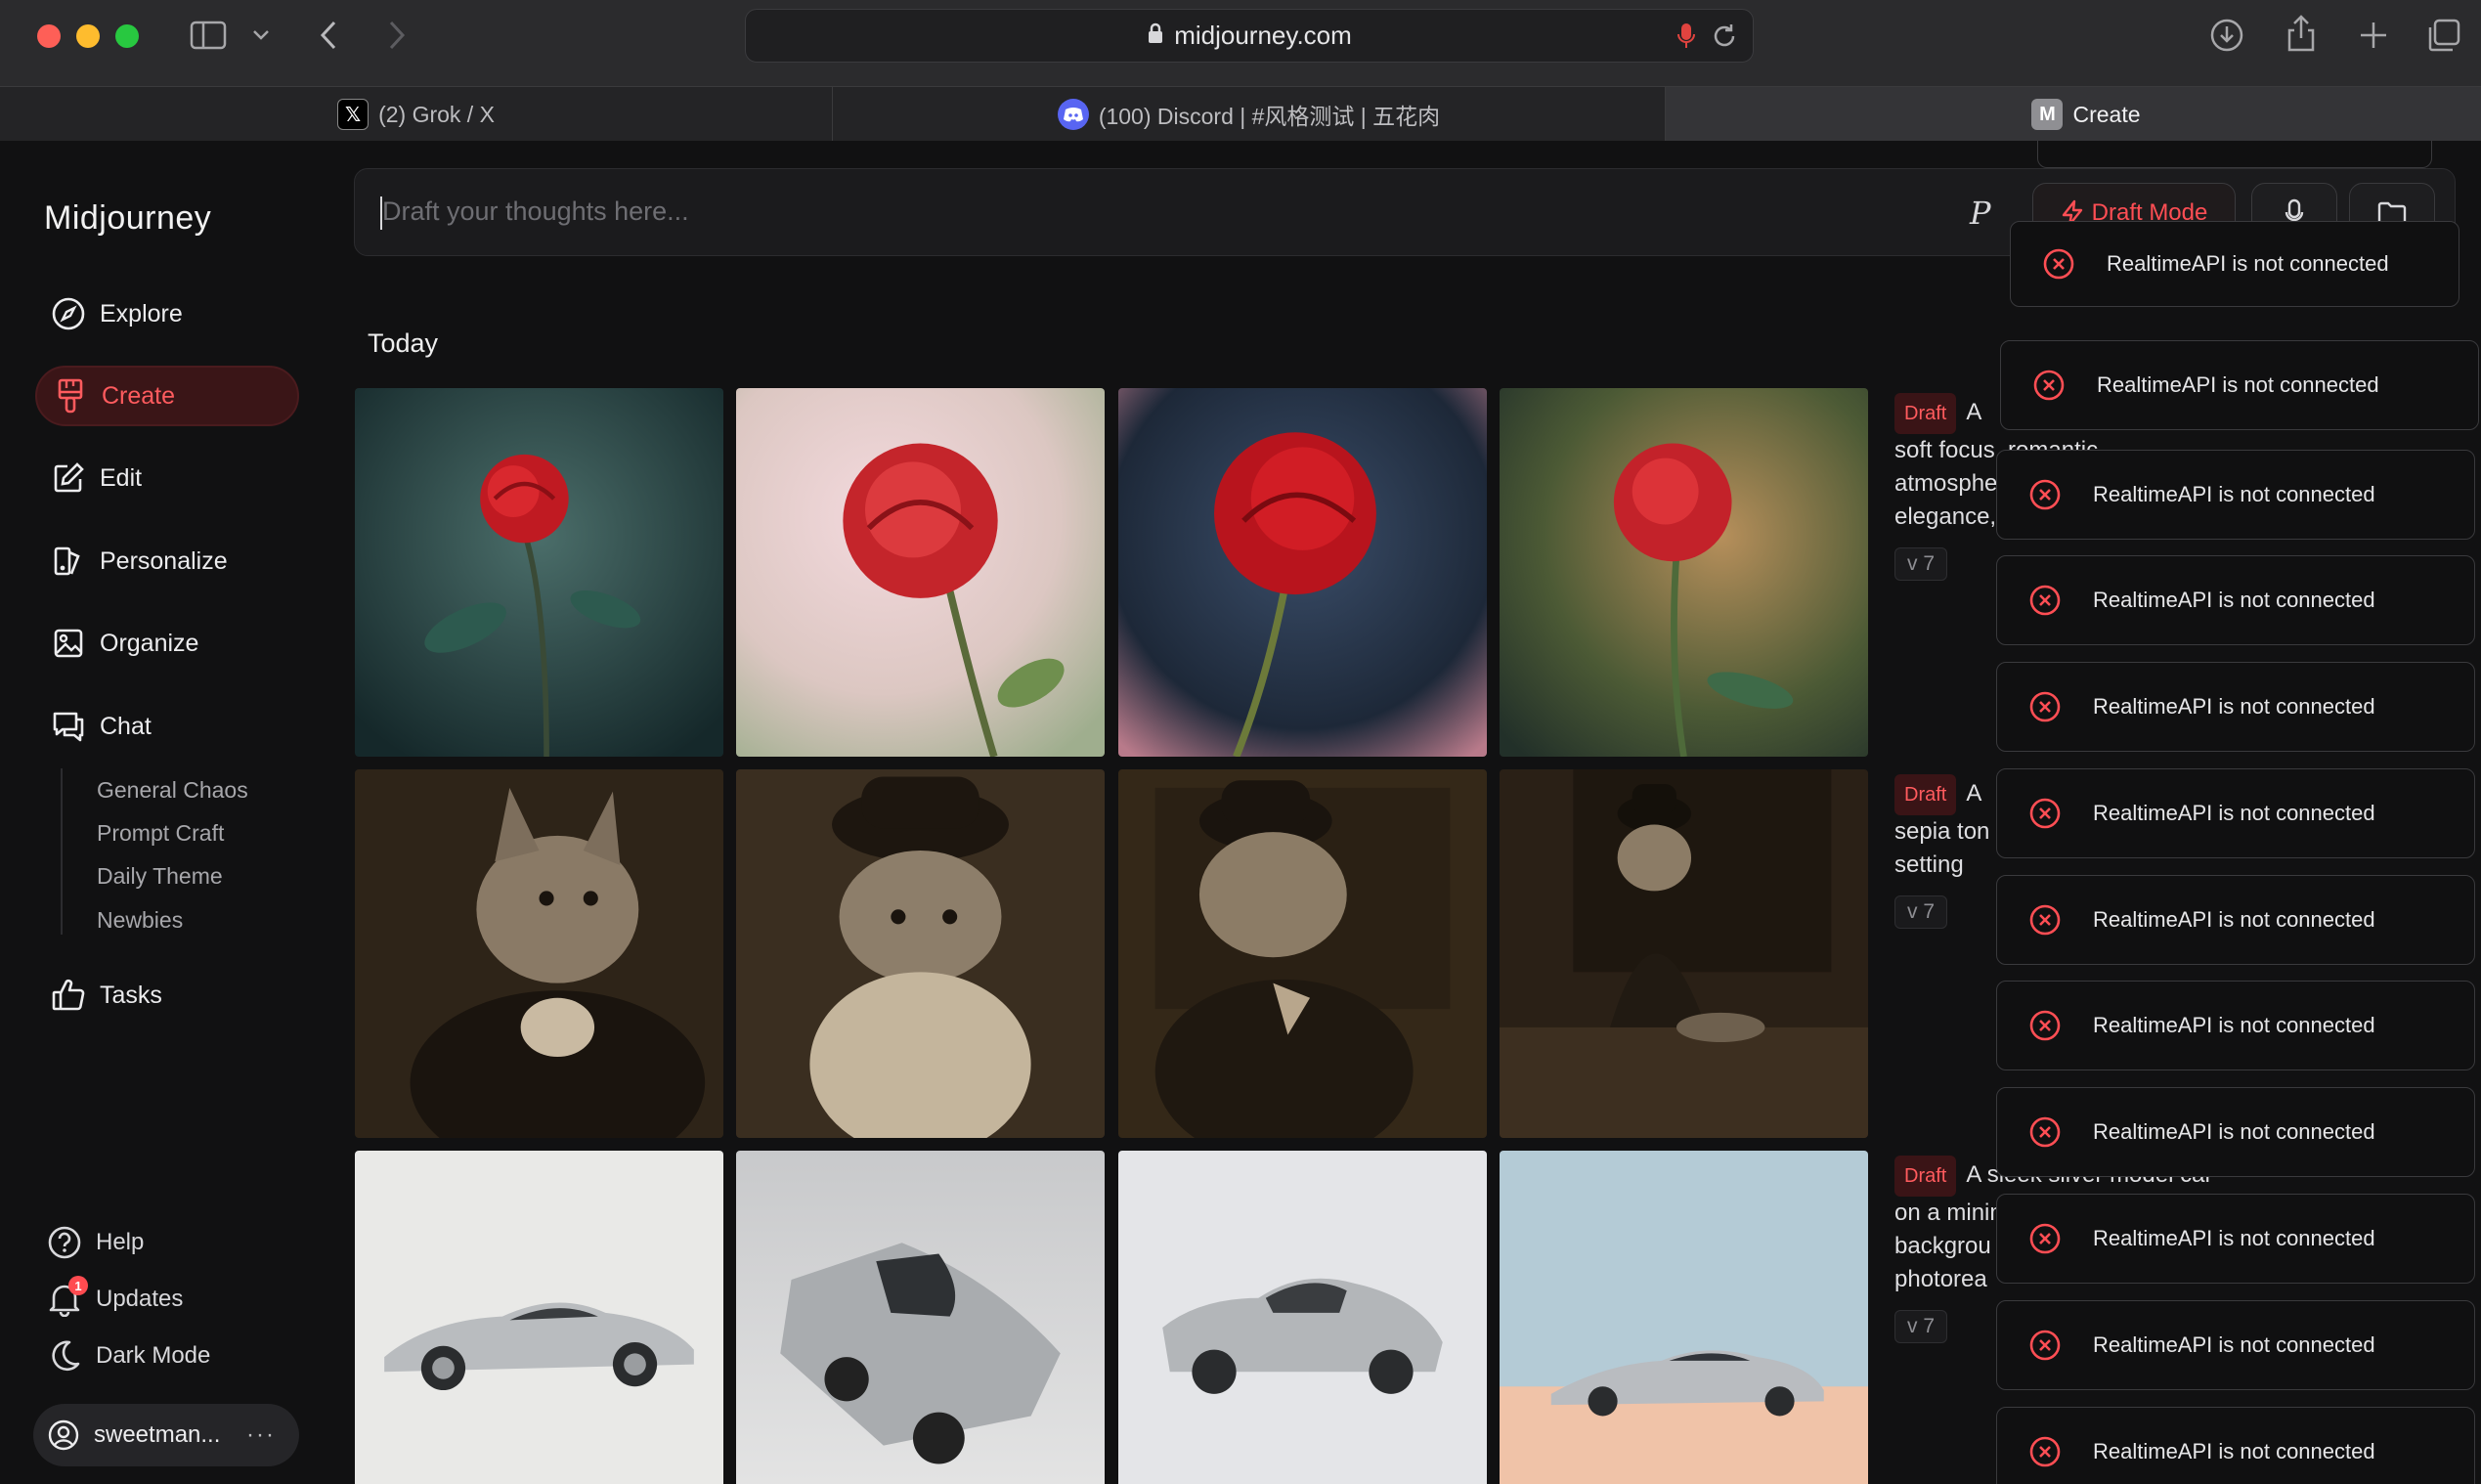 The width and height of the screenshot is (2481, 1484). Describe the element at coordinates (68, 313) in the screenshot. I see `compass-icon` at that location.